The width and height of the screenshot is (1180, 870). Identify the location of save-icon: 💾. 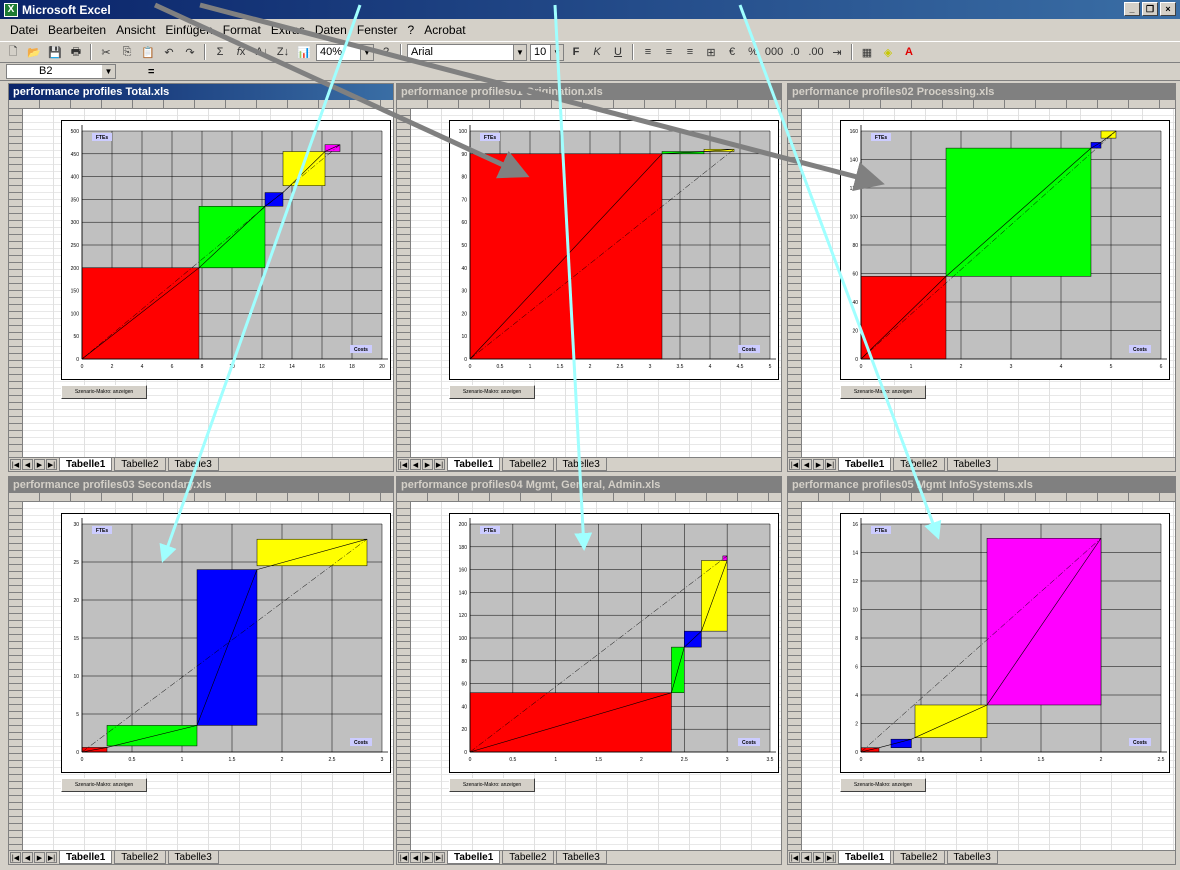
(55, 52).